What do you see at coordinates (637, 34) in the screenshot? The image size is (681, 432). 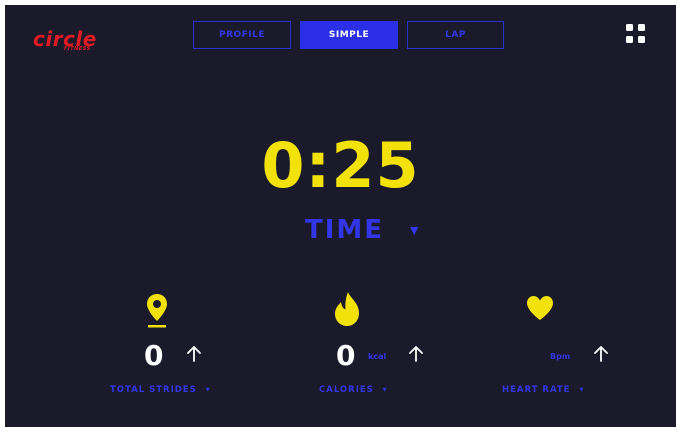 I see `grid-menu-icon` at bounding box center [637, 34].